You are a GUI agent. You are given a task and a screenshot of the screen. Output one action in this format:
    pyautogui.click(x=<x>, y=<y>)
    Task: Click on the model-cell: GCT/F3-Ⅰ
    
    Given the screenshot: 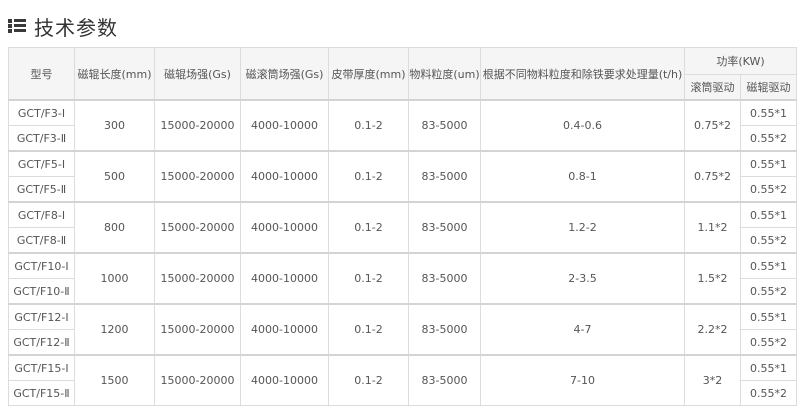 What is the action you would take?
    pyautogui.click(x=41, y=112)
    